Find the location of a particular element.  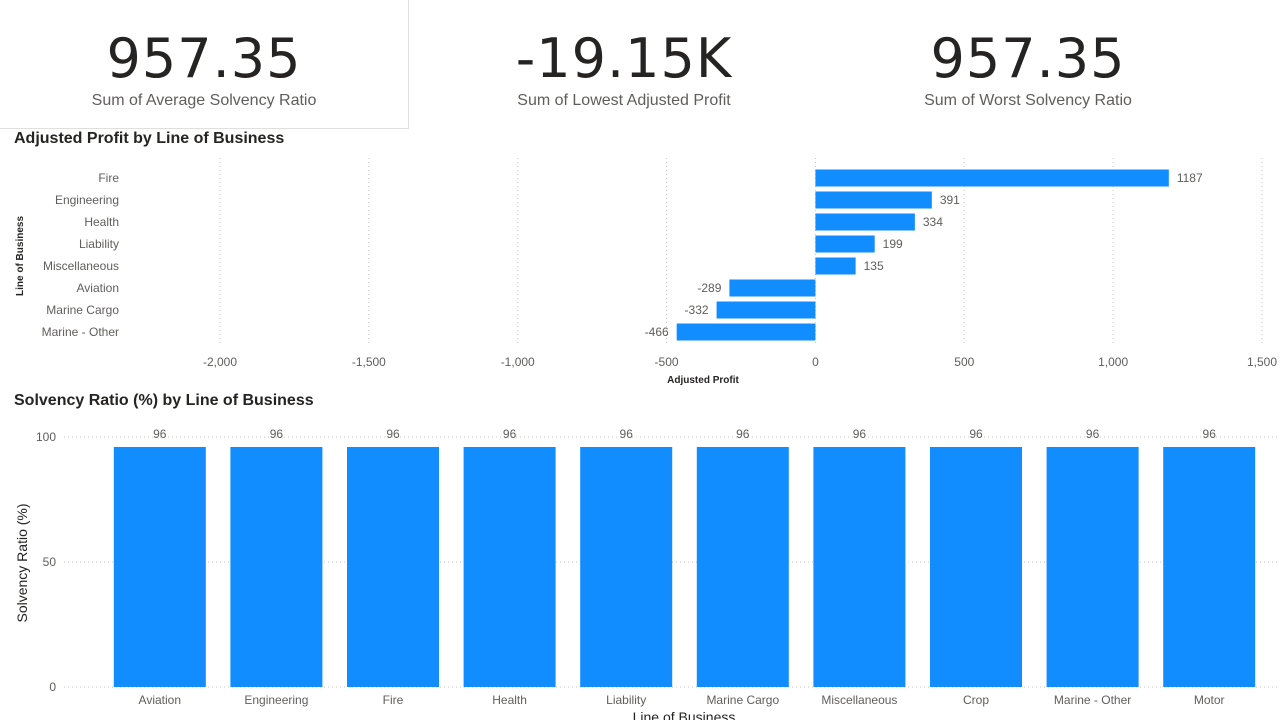

x-tick-label: 500 is located at coordinates (964, 362).